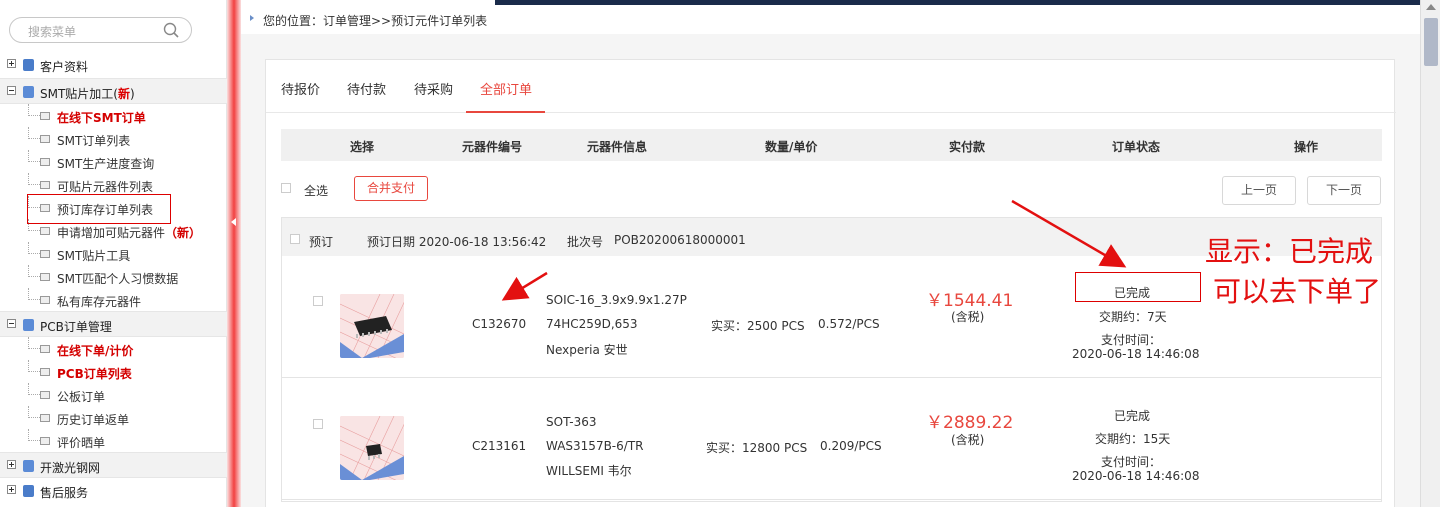 The height and width of the screenshot is (507, 1440). Describe the element at coordinates (286, 188) in the screenshot. I see `select-all-checkbox` at that location.